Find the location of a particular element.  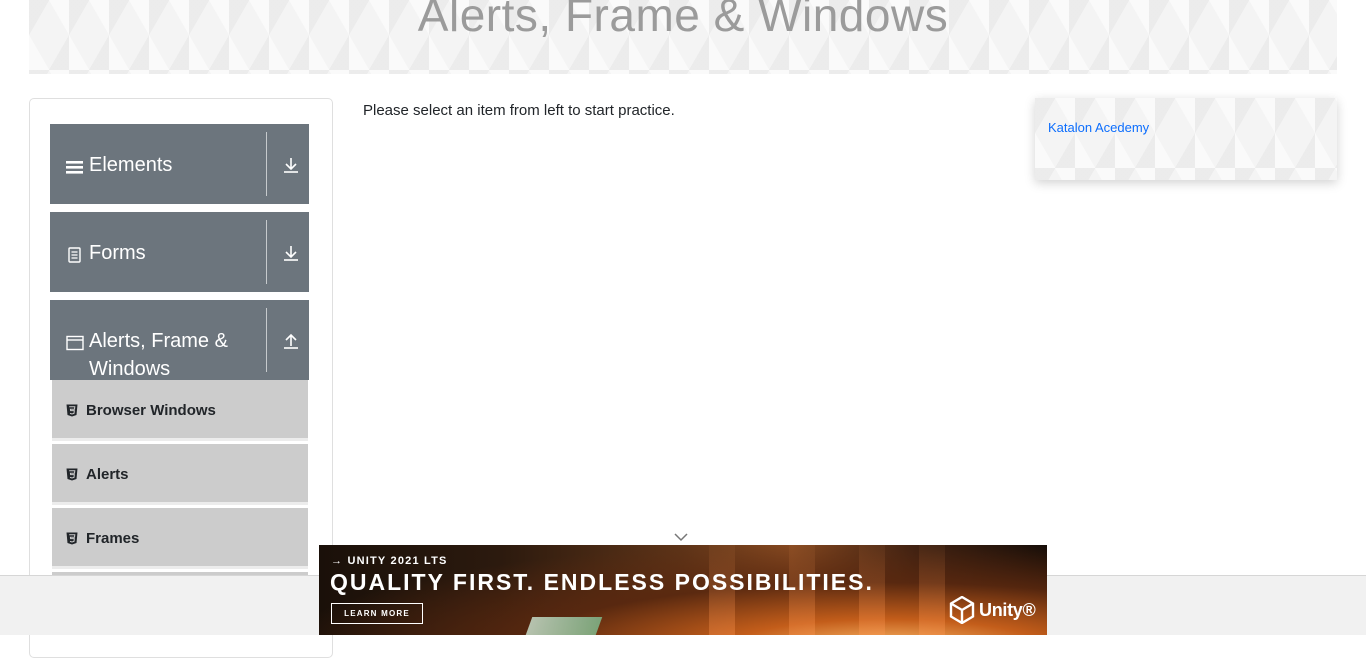

menu-item-alerts: Alerts is located at coordinates (180, 474).